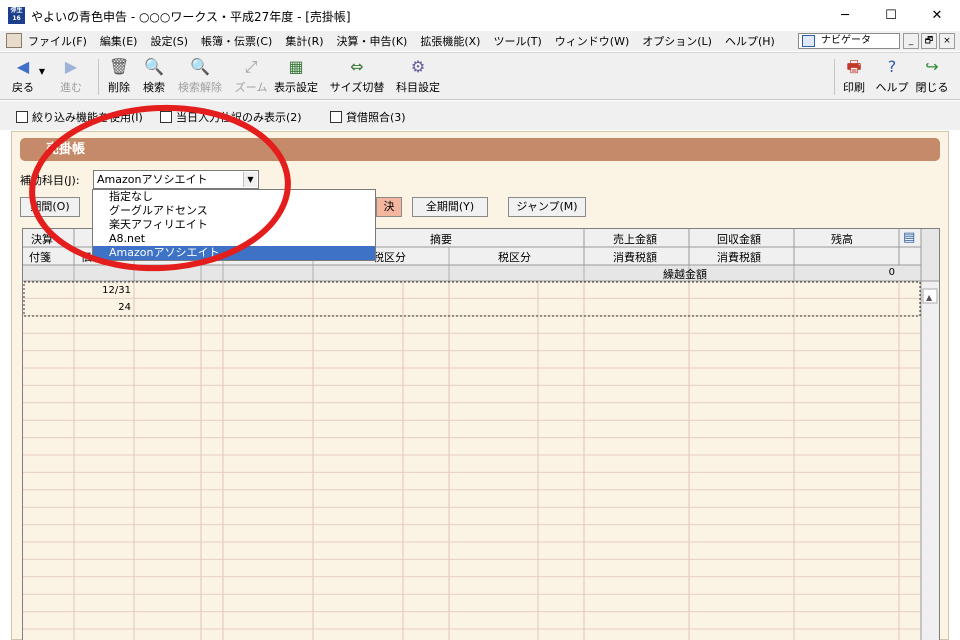 The image size is (960, 640). I want to click on dropdown-option: 楽天アフィリエイト, so click(234, 225).